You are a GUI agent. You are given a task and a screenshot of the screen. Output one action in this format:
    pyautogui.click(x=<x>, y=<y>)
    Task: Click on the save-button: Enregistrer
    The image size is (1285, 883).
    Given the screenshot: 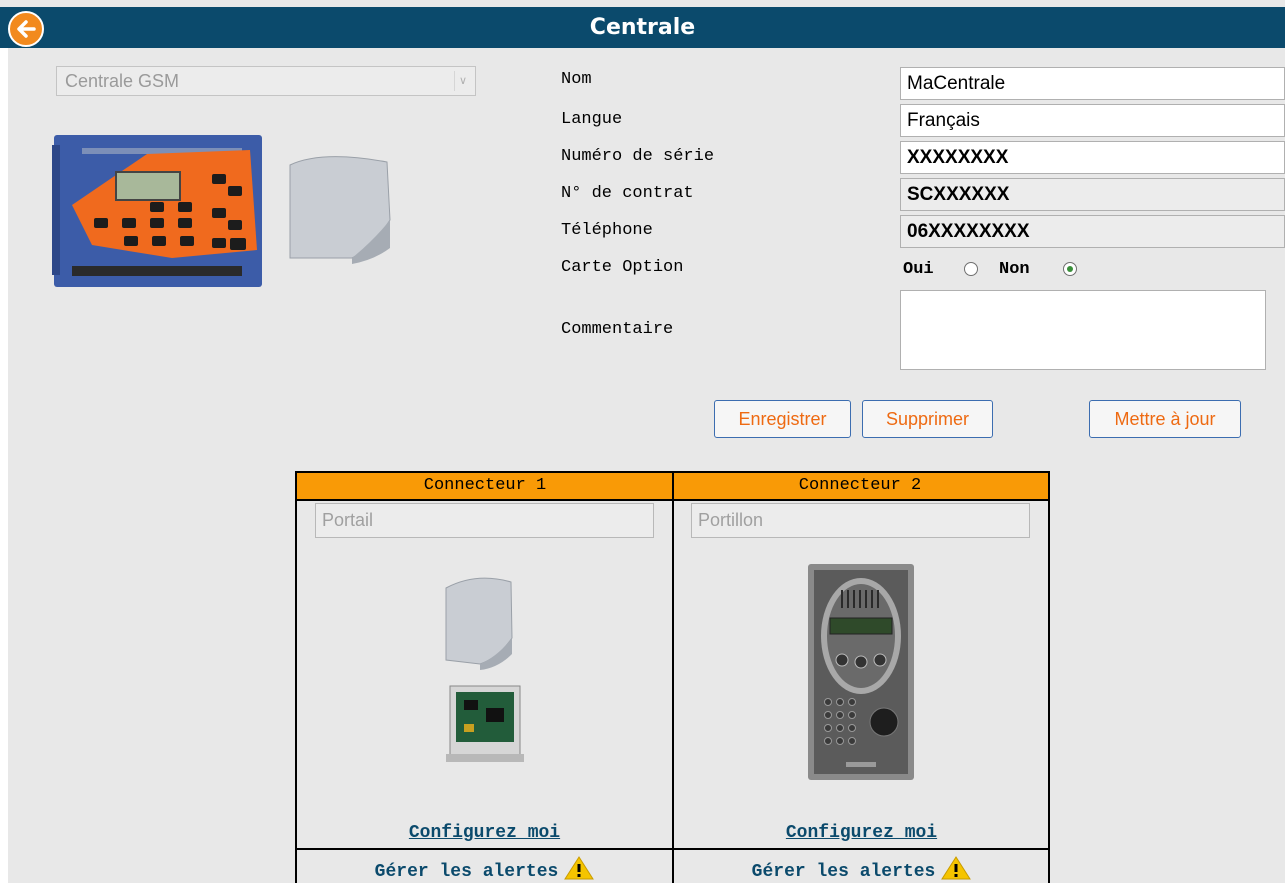 What is the action you would take?
    pyautogui.click(x=782, y=419)
    